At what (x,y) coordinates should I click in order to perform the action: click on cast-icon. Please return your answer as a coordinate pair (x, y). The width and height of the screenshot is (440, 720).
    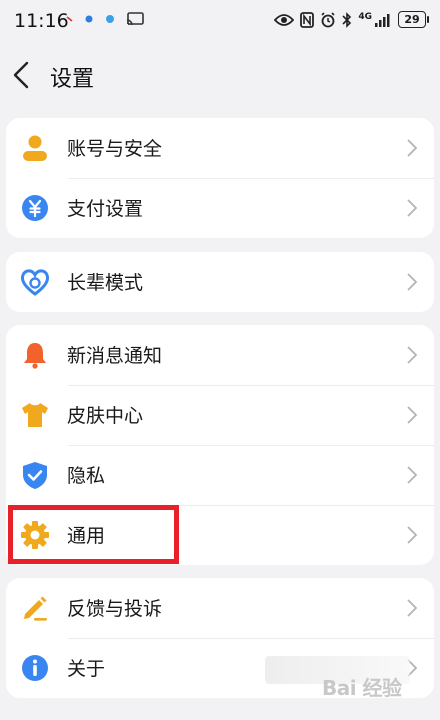
    Looking at the image, I should click on (135, 19).